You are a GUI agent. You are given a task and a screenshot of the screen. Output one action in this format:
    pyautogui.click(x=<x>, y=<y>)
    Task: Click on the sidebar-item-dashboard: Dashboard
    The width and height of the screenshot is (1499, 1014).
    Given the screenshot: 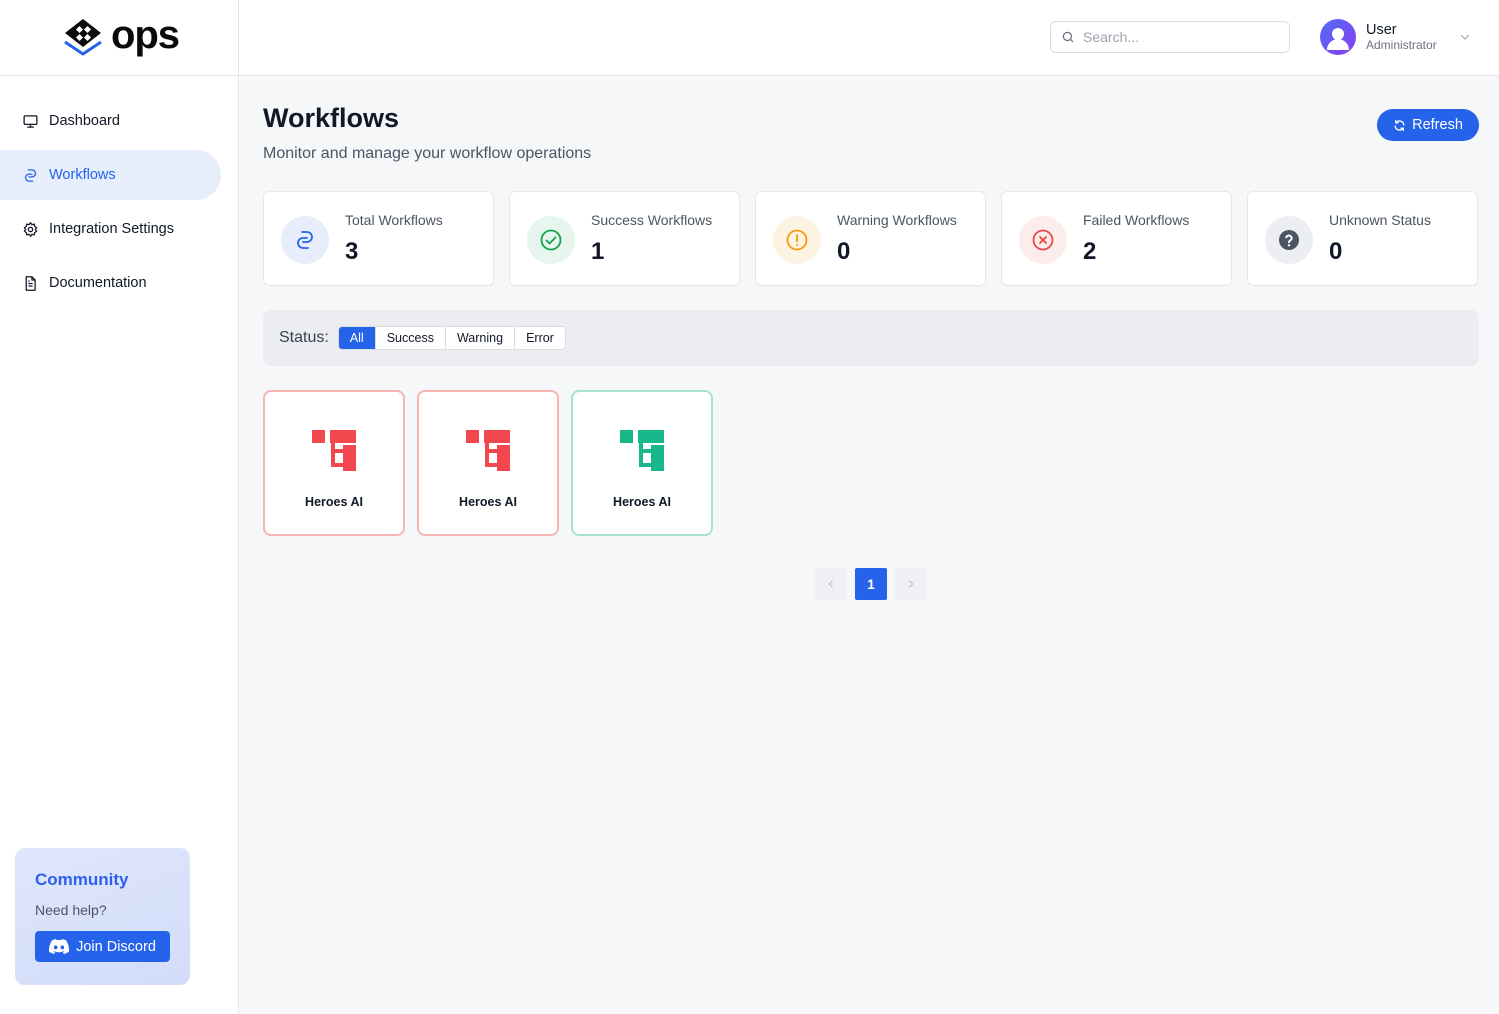 What is the action you would take?
    pyautogui.click(x=110, y=121)
    